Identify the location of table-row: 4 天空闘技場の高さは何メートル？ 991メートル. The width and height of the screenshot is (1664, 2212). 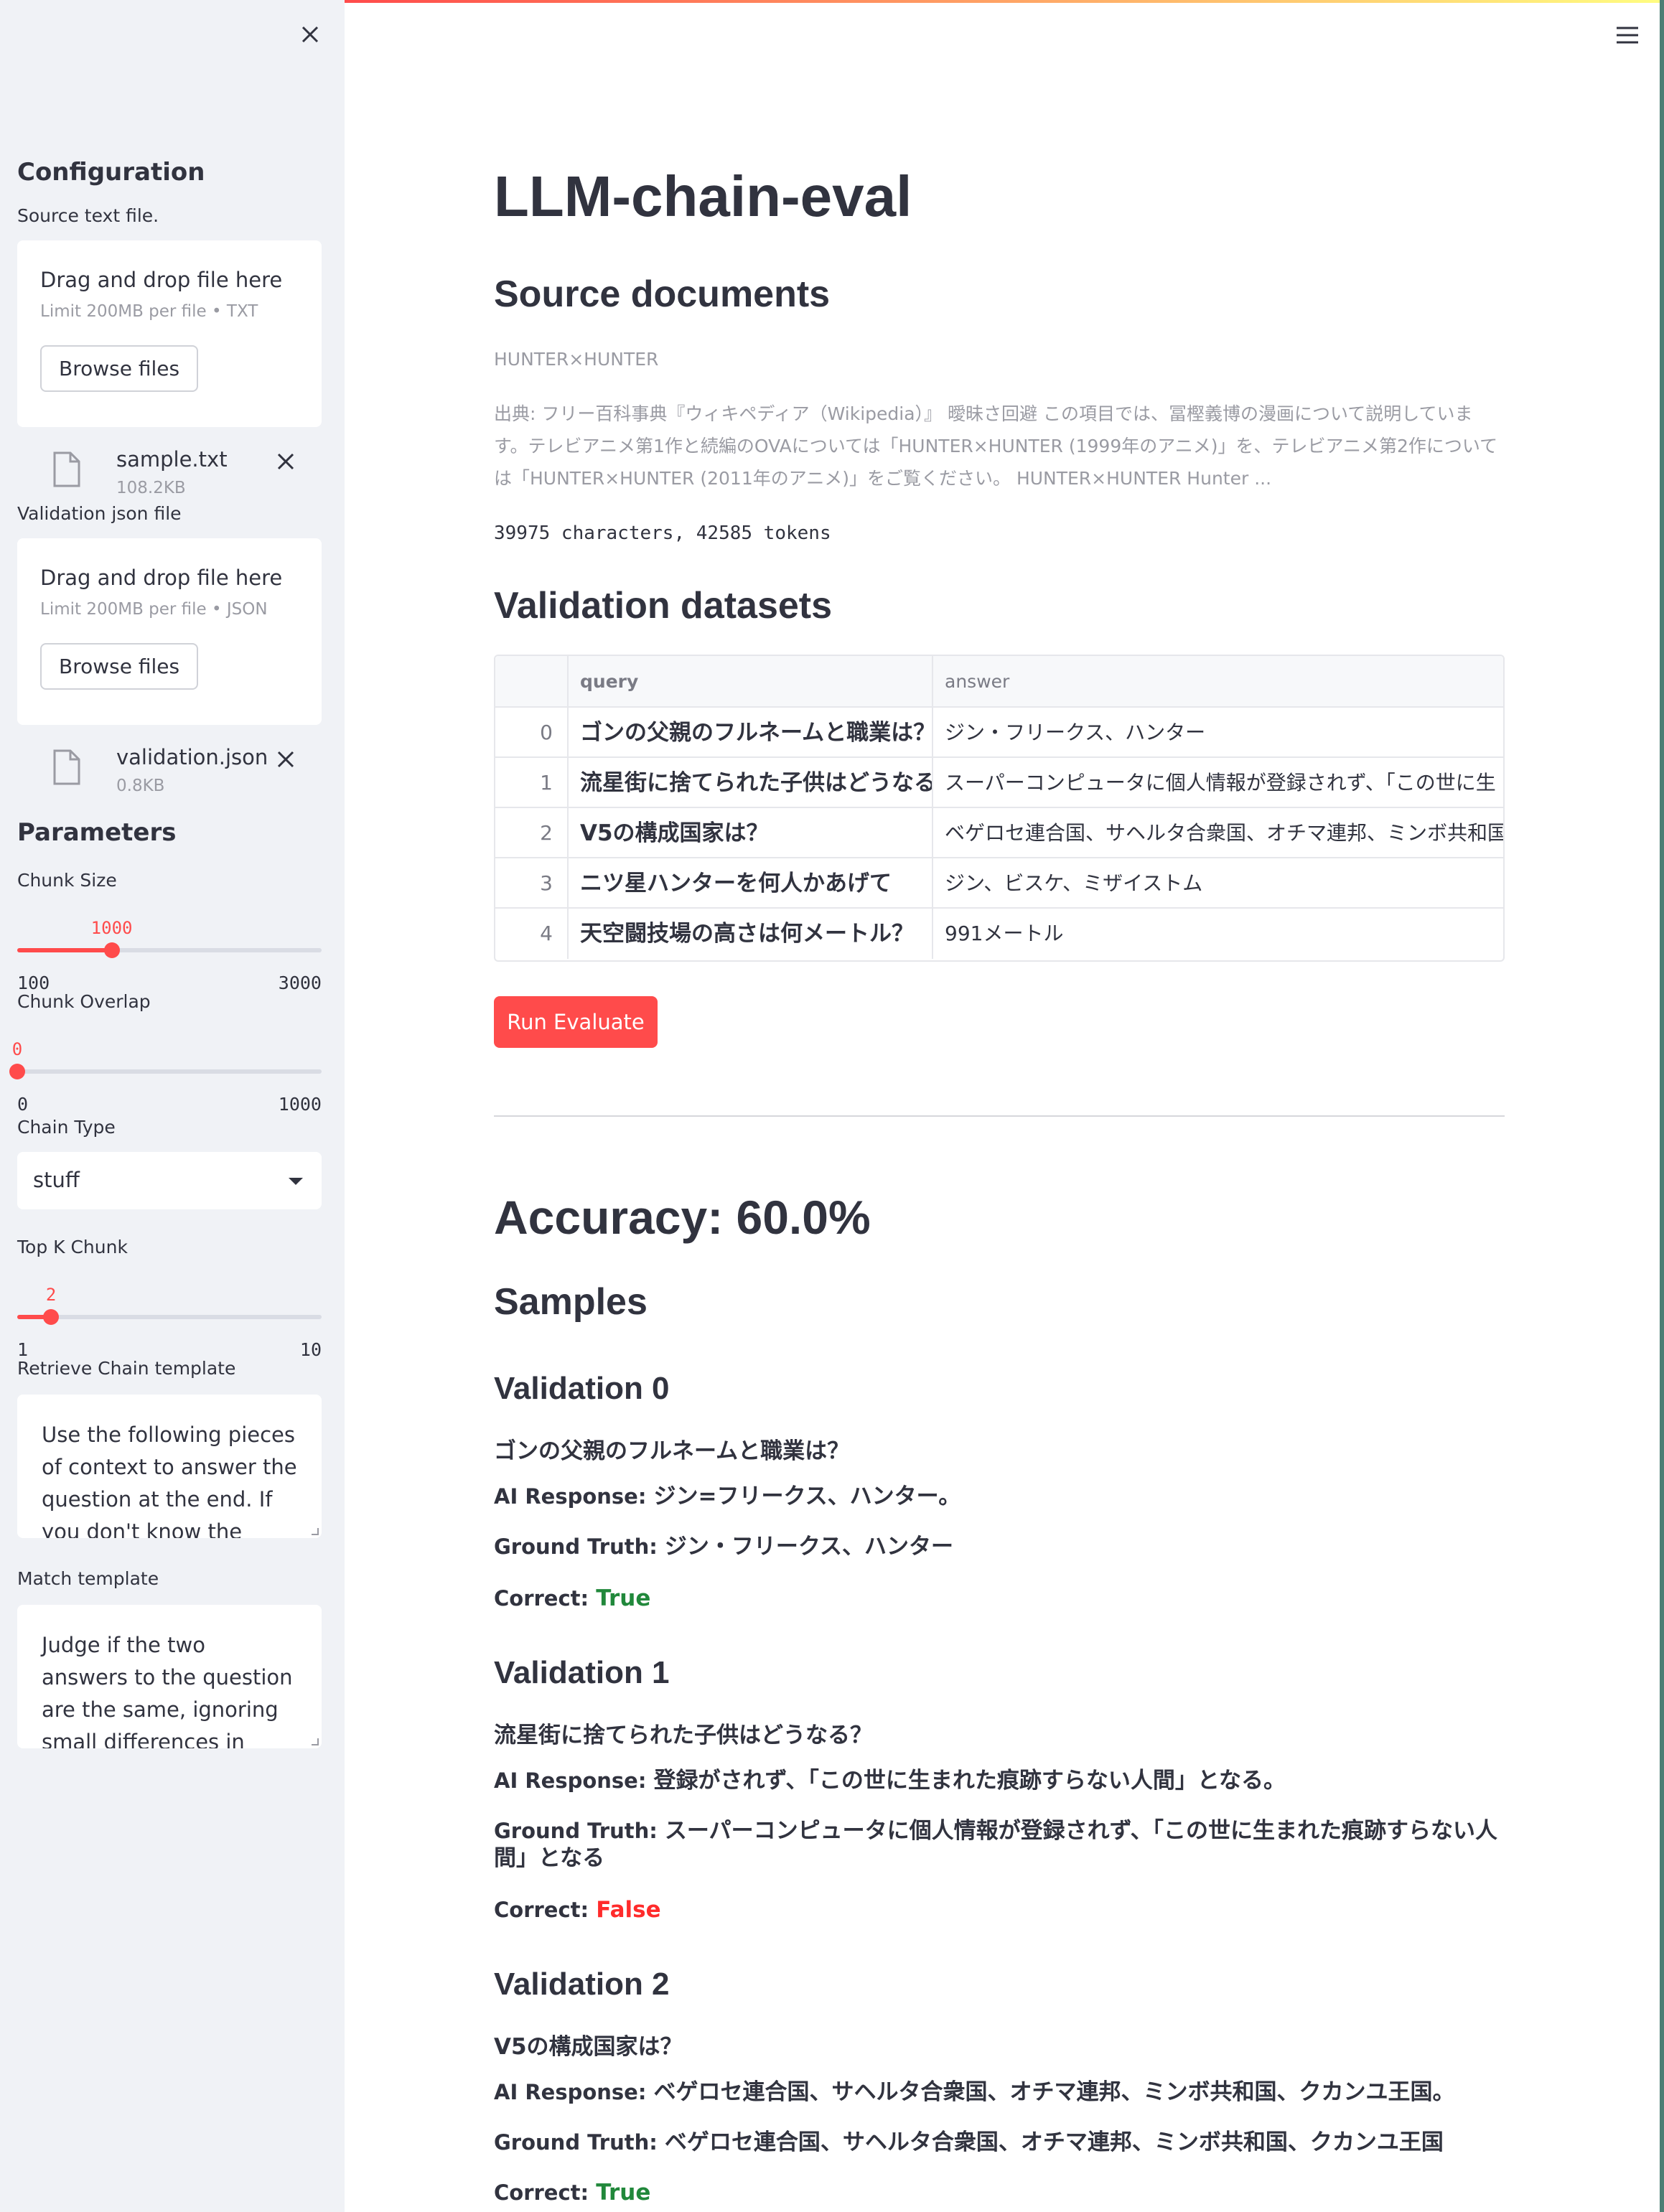
(999, 934).